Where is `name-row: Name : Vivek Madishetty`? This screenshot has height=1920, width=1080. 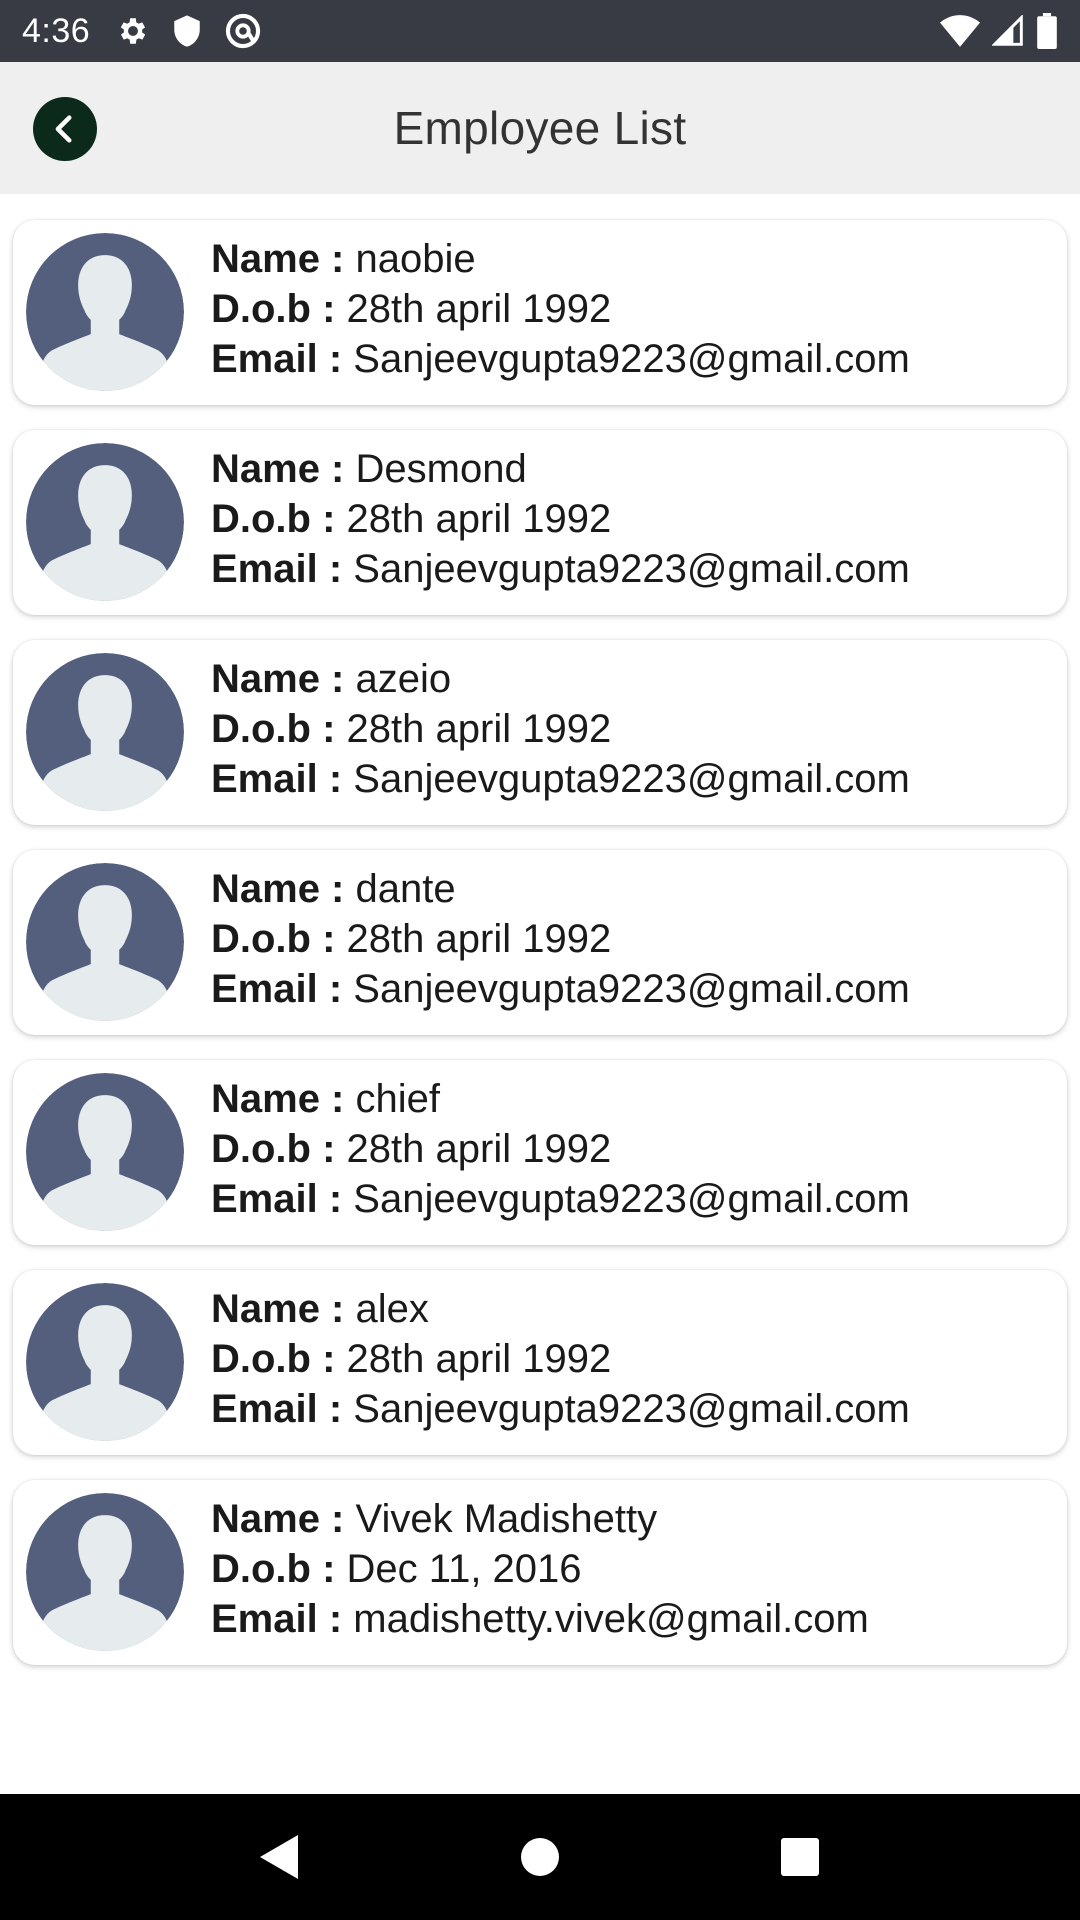 name-row: Name : Vivek Madishetty is located at coordinates (540, 1519).